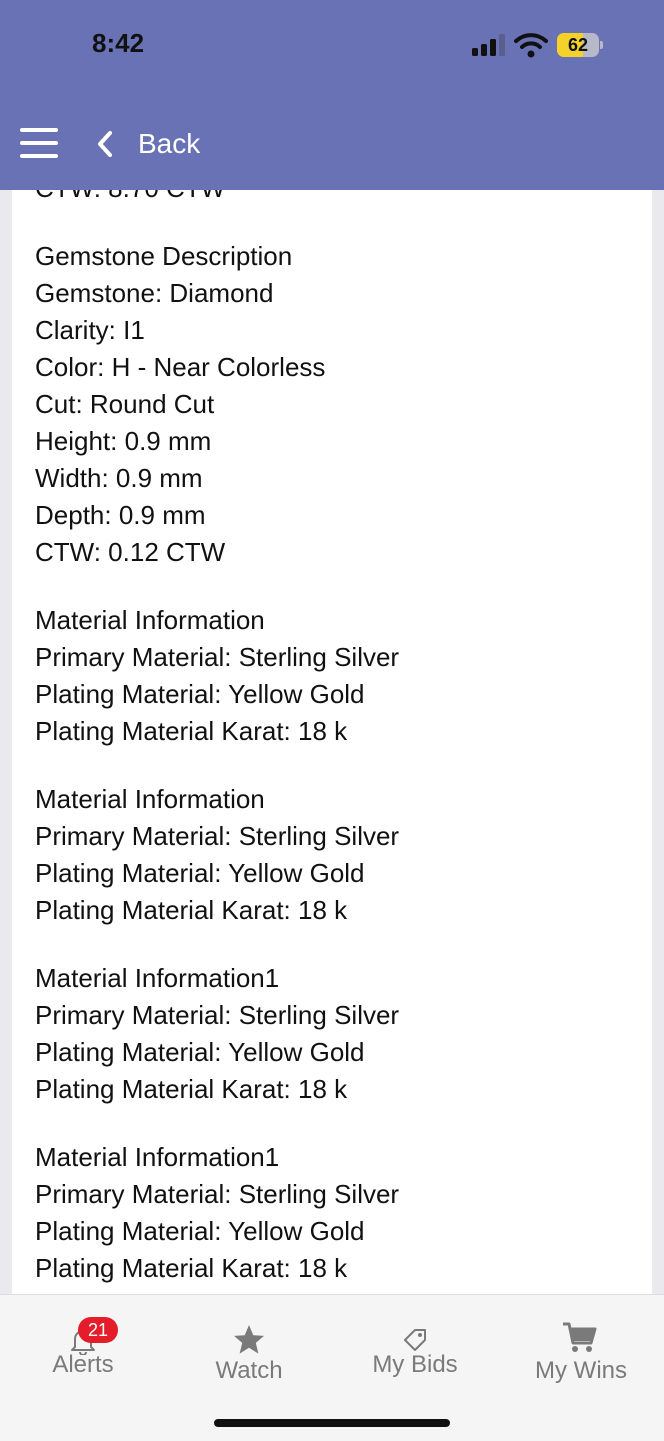 This screenshot has height=1441, width=664. I want to click on cart-icon, so click(580, 1337).